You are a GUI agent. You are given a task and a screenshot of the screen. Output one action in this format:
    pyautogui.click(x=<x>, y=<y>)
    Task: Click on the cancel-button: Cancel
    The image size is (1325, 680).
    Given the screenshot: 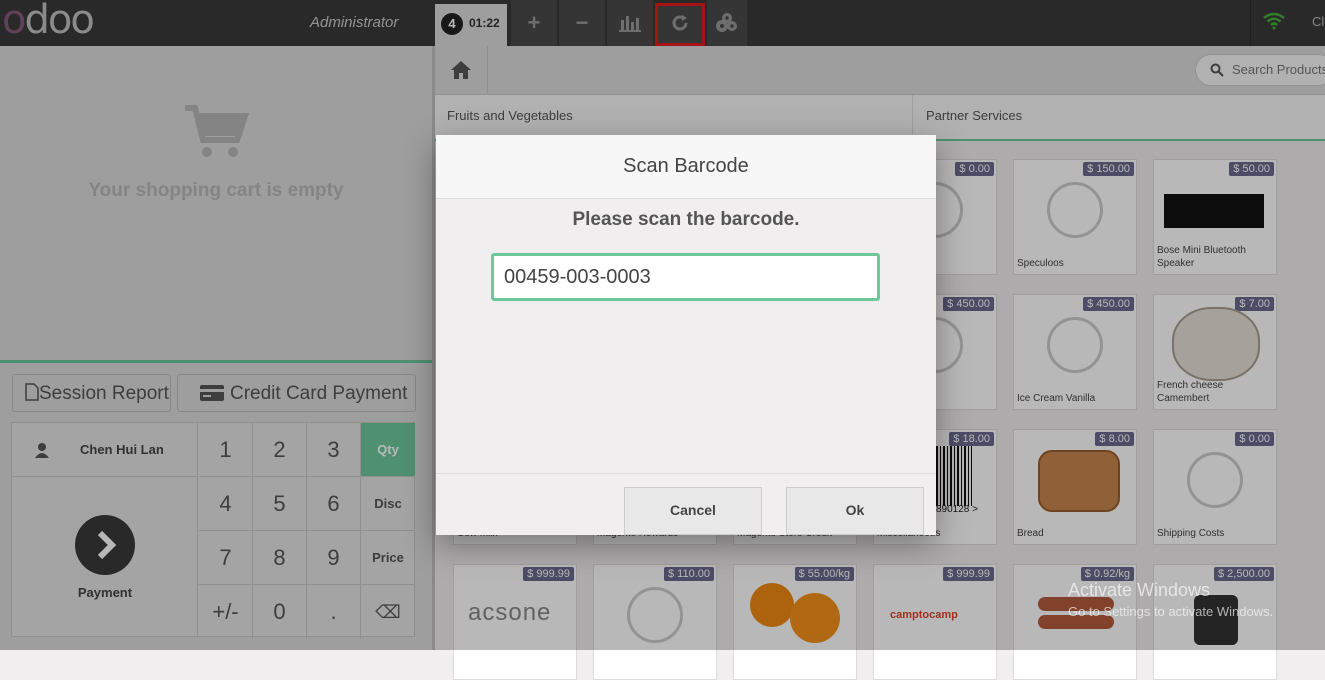 What is the action you would take?
    pyautogui.click(x=693, y=511)
    